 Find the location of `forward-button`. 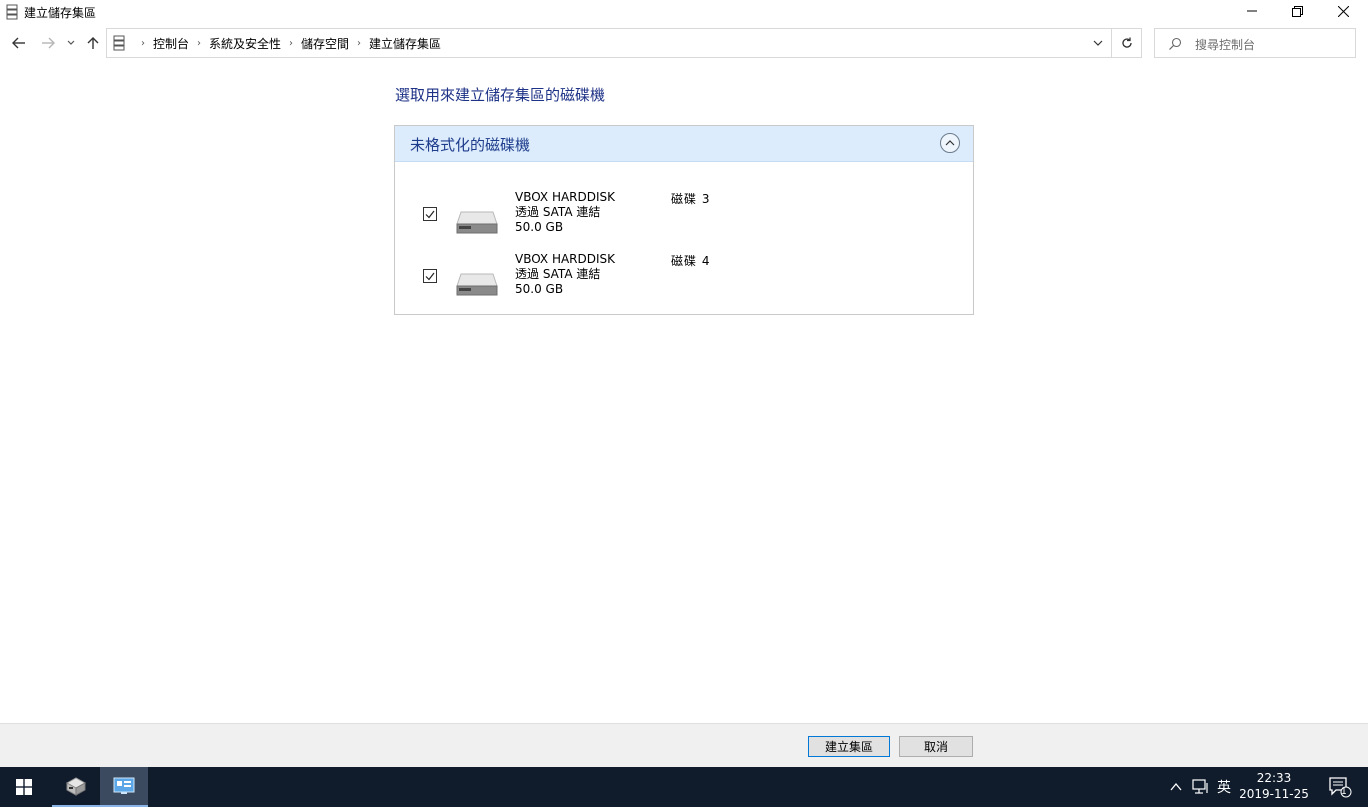

forward-button is located at coordinates (48, 43).